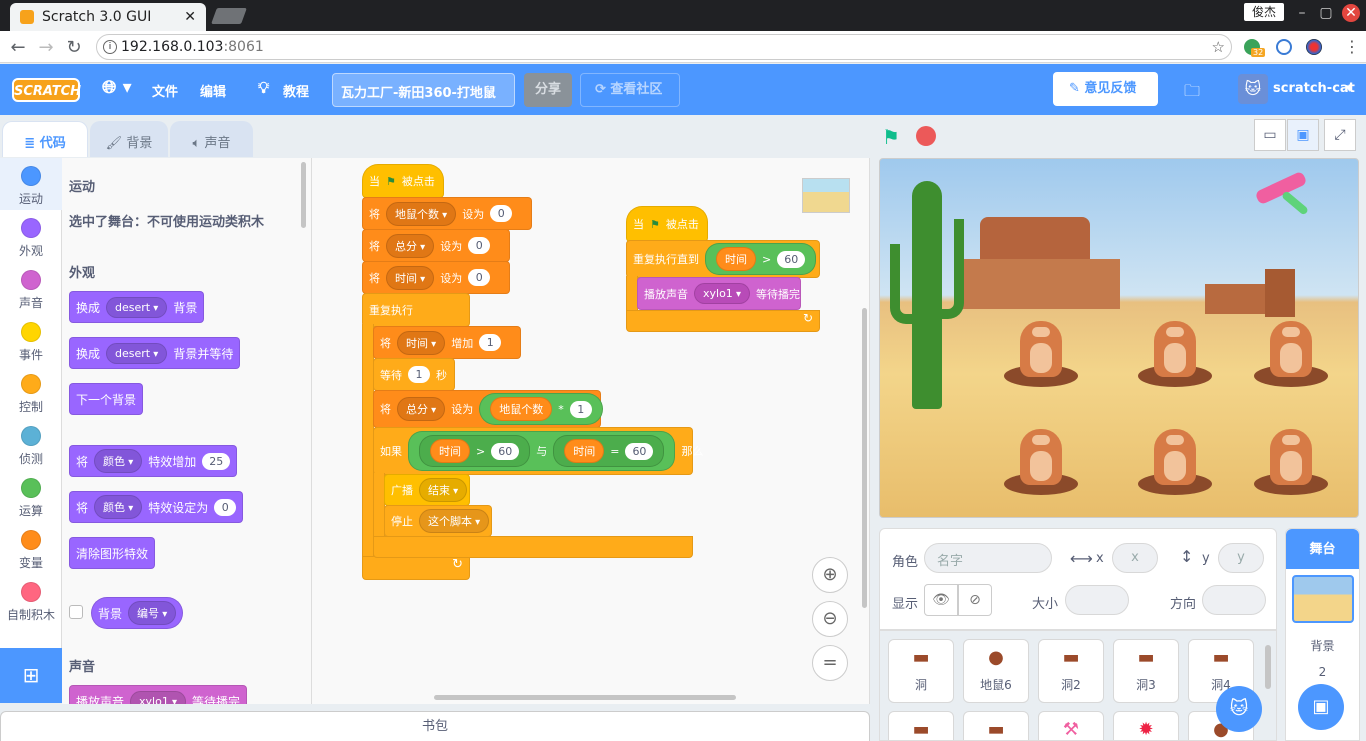 Image resolution: width=1366 pixels, height=741 pixels. What do you see at coordinates (106, 399) in the screenshot?
I see `block-next-backdrop: 下一个背景` at bounding box center [106, 399].